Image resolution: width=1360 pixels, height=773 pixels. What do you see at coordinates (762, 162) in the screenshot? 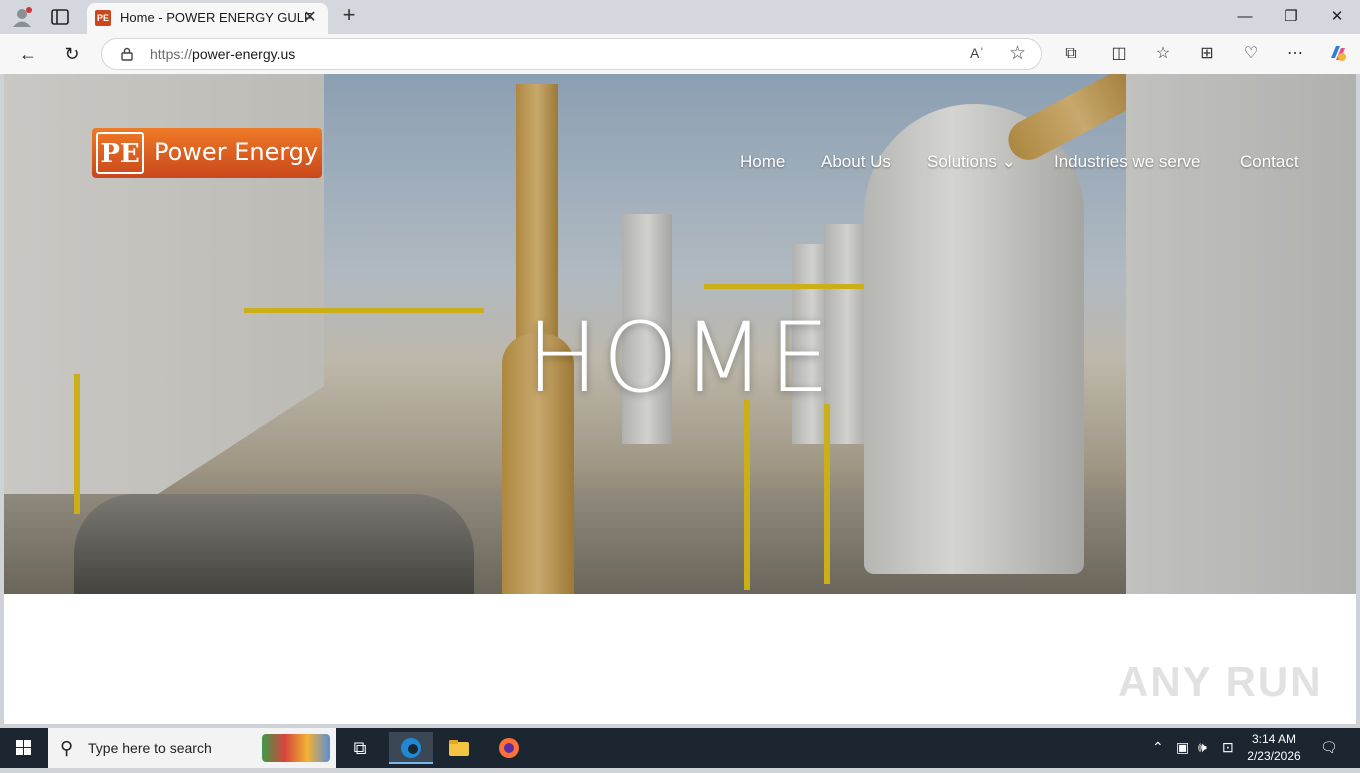
I see `nav-home: Home` at bounding box center [762, 162].